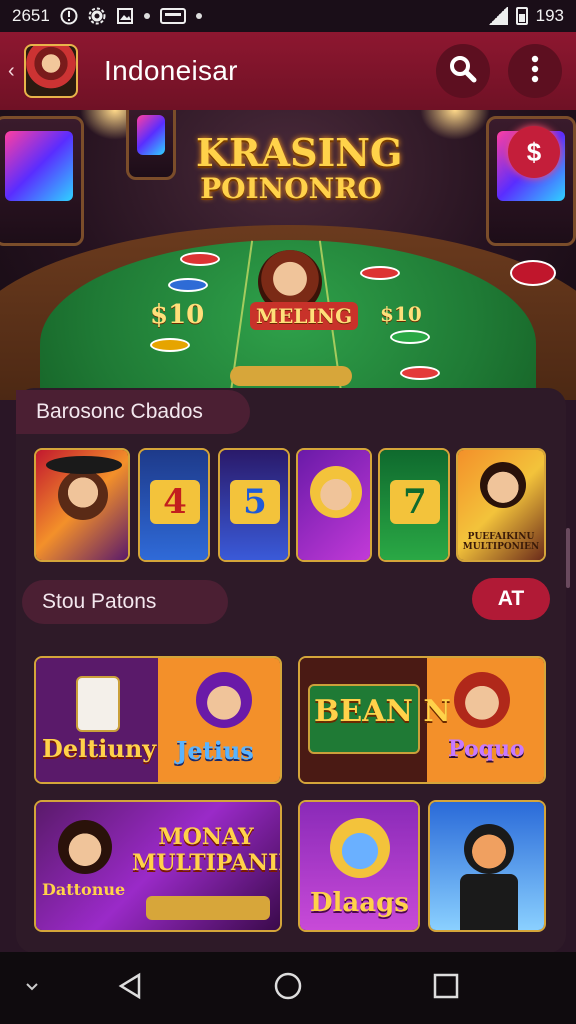 The image size is (576, 1024). What do you see at coordinates (84, 889) in the screenshot?
I see `tile-title: Dattonue` at bounding box center [84, 889].